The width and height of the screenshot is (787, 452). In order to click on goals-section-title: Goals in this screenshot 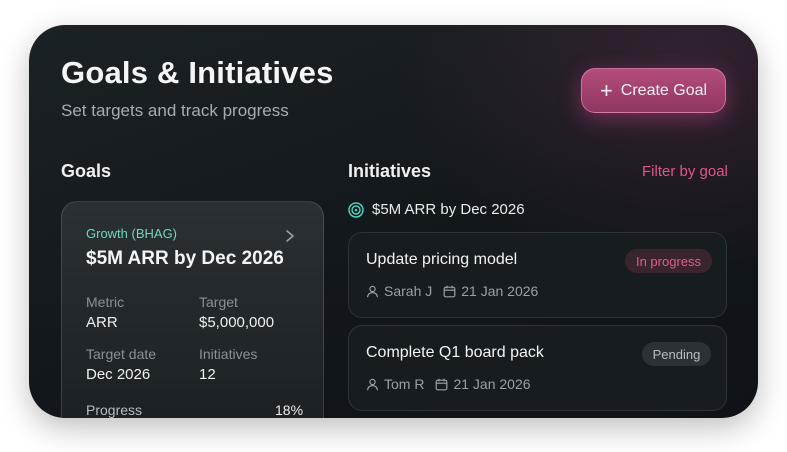, I will do `click(86, 171)`.